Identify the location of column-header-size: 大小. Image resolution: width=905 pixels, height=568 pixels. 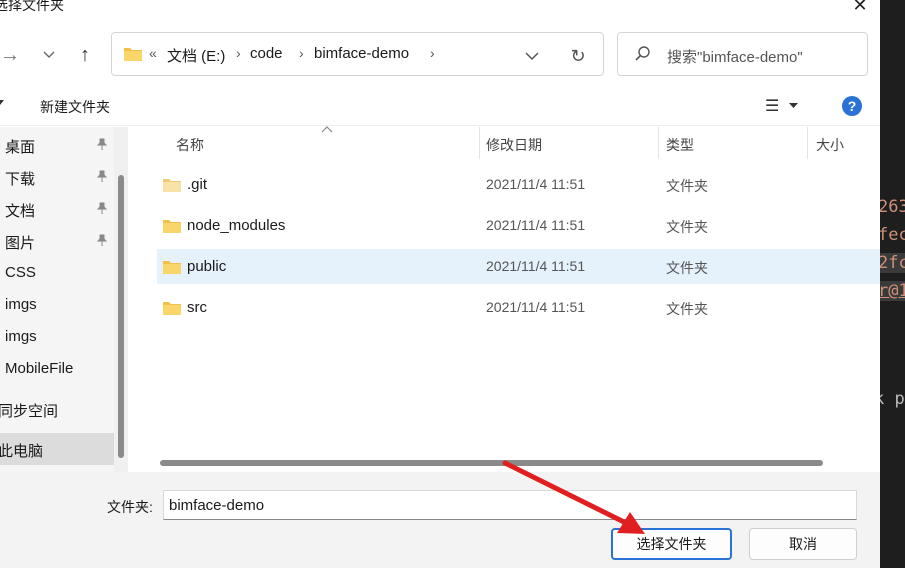
(844, 144).